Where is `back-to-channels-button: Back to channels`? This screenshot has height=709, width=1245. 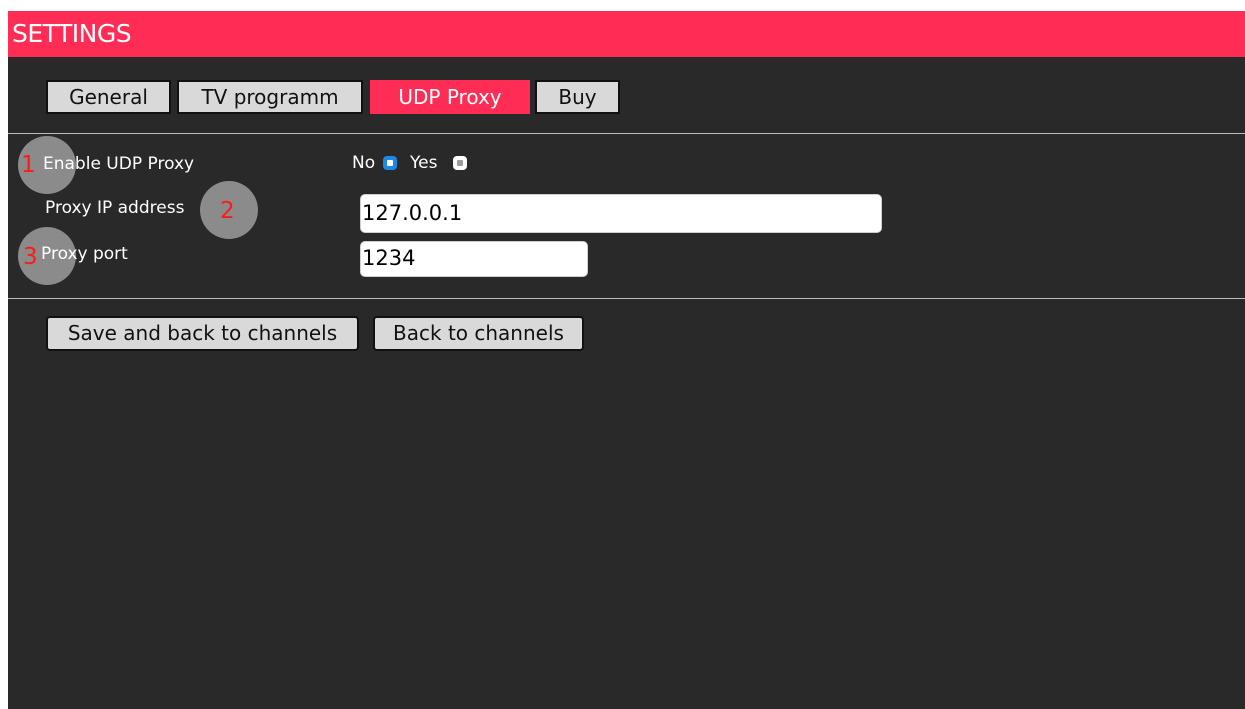 back-to-channels-button: Back to channels is located at coordinates (478, 333).